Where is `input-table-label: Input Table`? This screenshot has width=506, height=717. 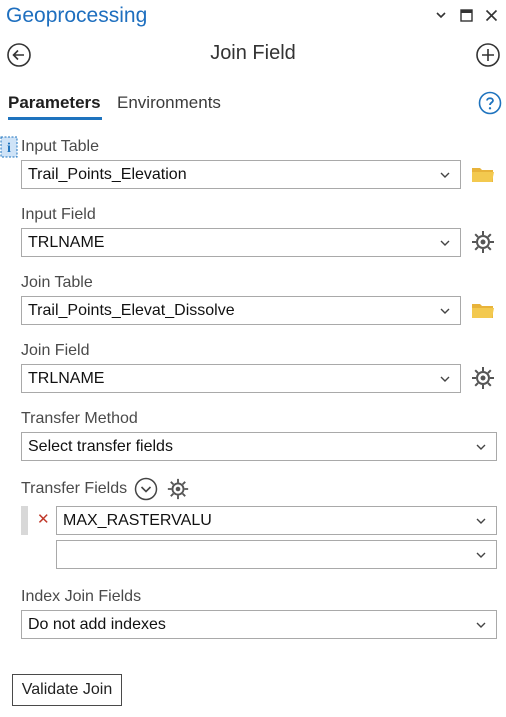
input-table-label: Input Table is located at coordinates (60, 146).